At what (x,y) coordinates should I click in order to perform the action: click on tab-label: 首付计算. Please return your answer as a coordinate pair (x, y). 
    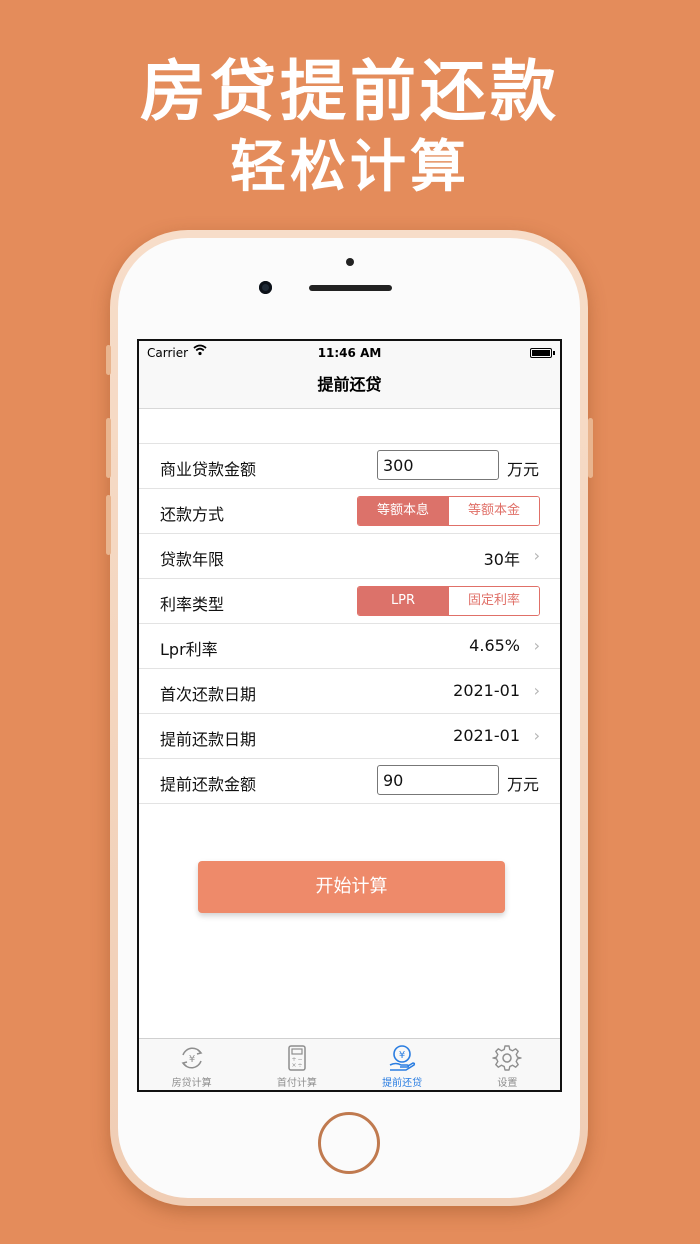
    Looking at the image, I should click on (296, 1083).